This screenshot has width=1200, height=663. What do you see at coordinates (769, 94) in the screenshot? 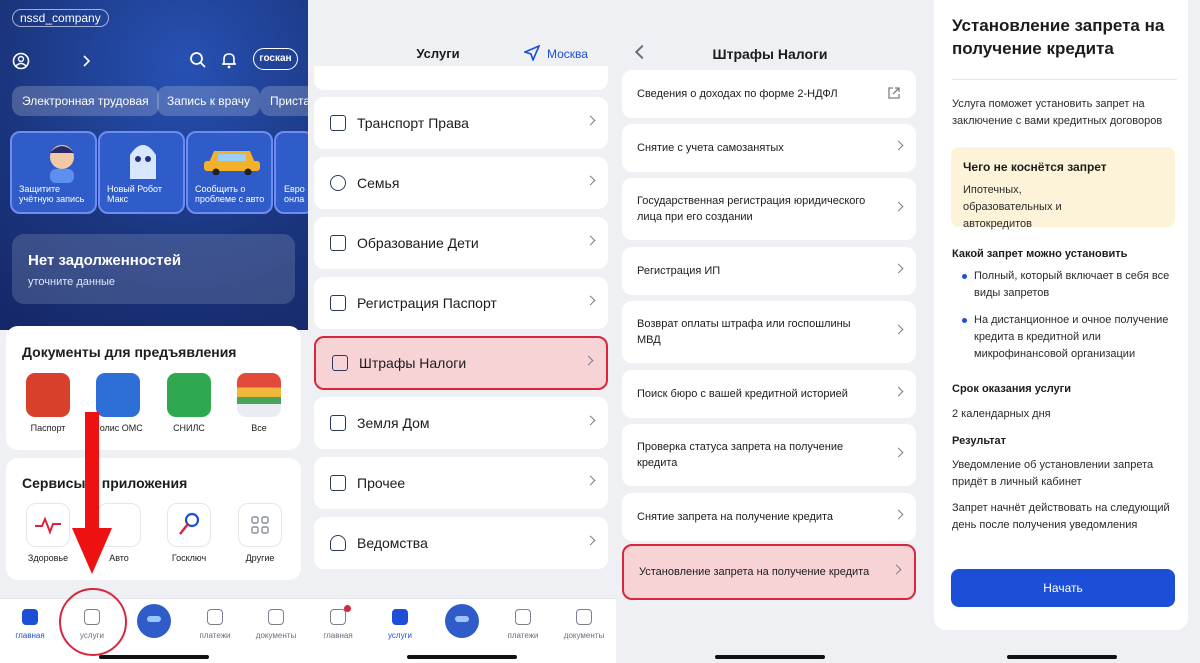
I see `service-income-2ndfl: Сведения о доходах по форме 2-НДФЛ` at bounding box center [769, 94].